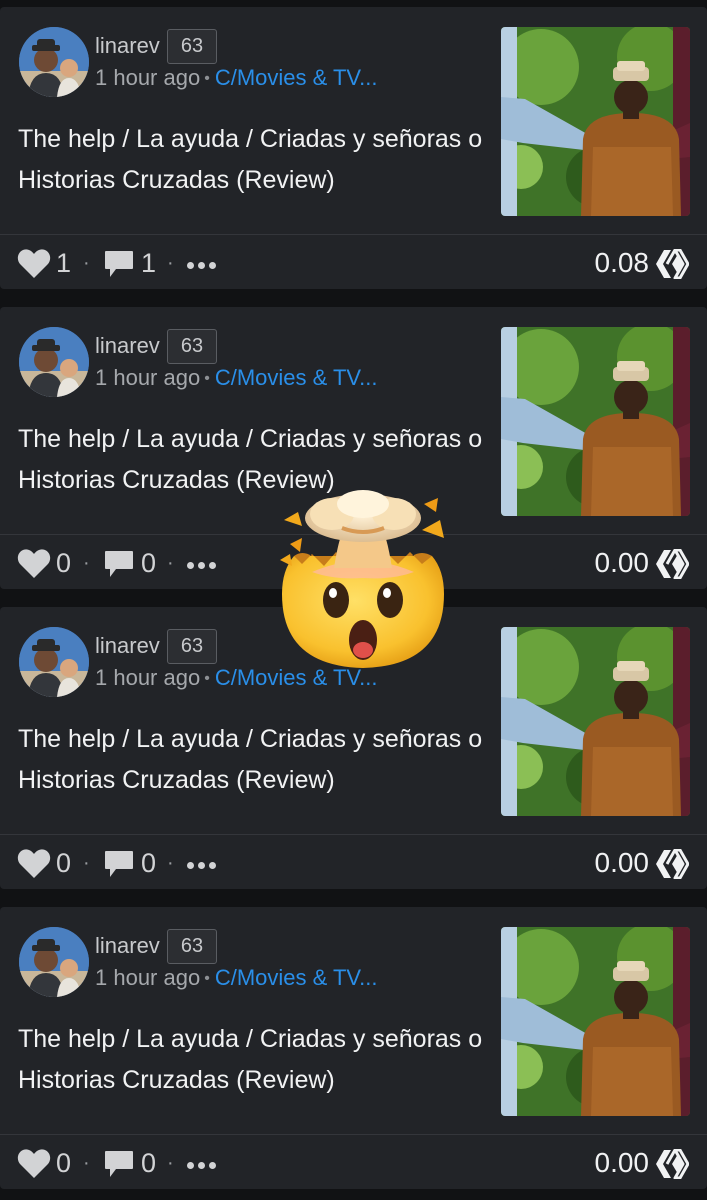  What do you see at coordinates (148, 263) in the screenshot?
I see `comment-count: 1` at bounding box center [148, 263].